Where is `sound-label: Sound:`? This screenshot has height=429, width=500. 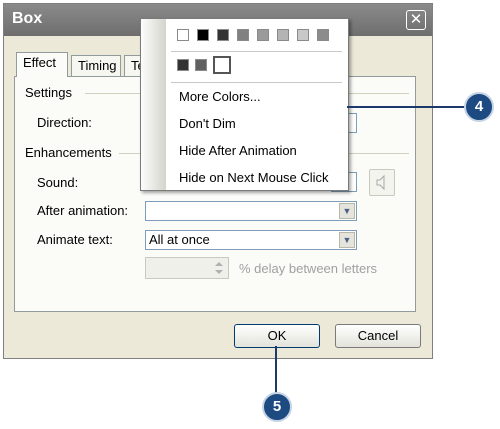 sound-label: Sound: is located at coordinates (58, 182).